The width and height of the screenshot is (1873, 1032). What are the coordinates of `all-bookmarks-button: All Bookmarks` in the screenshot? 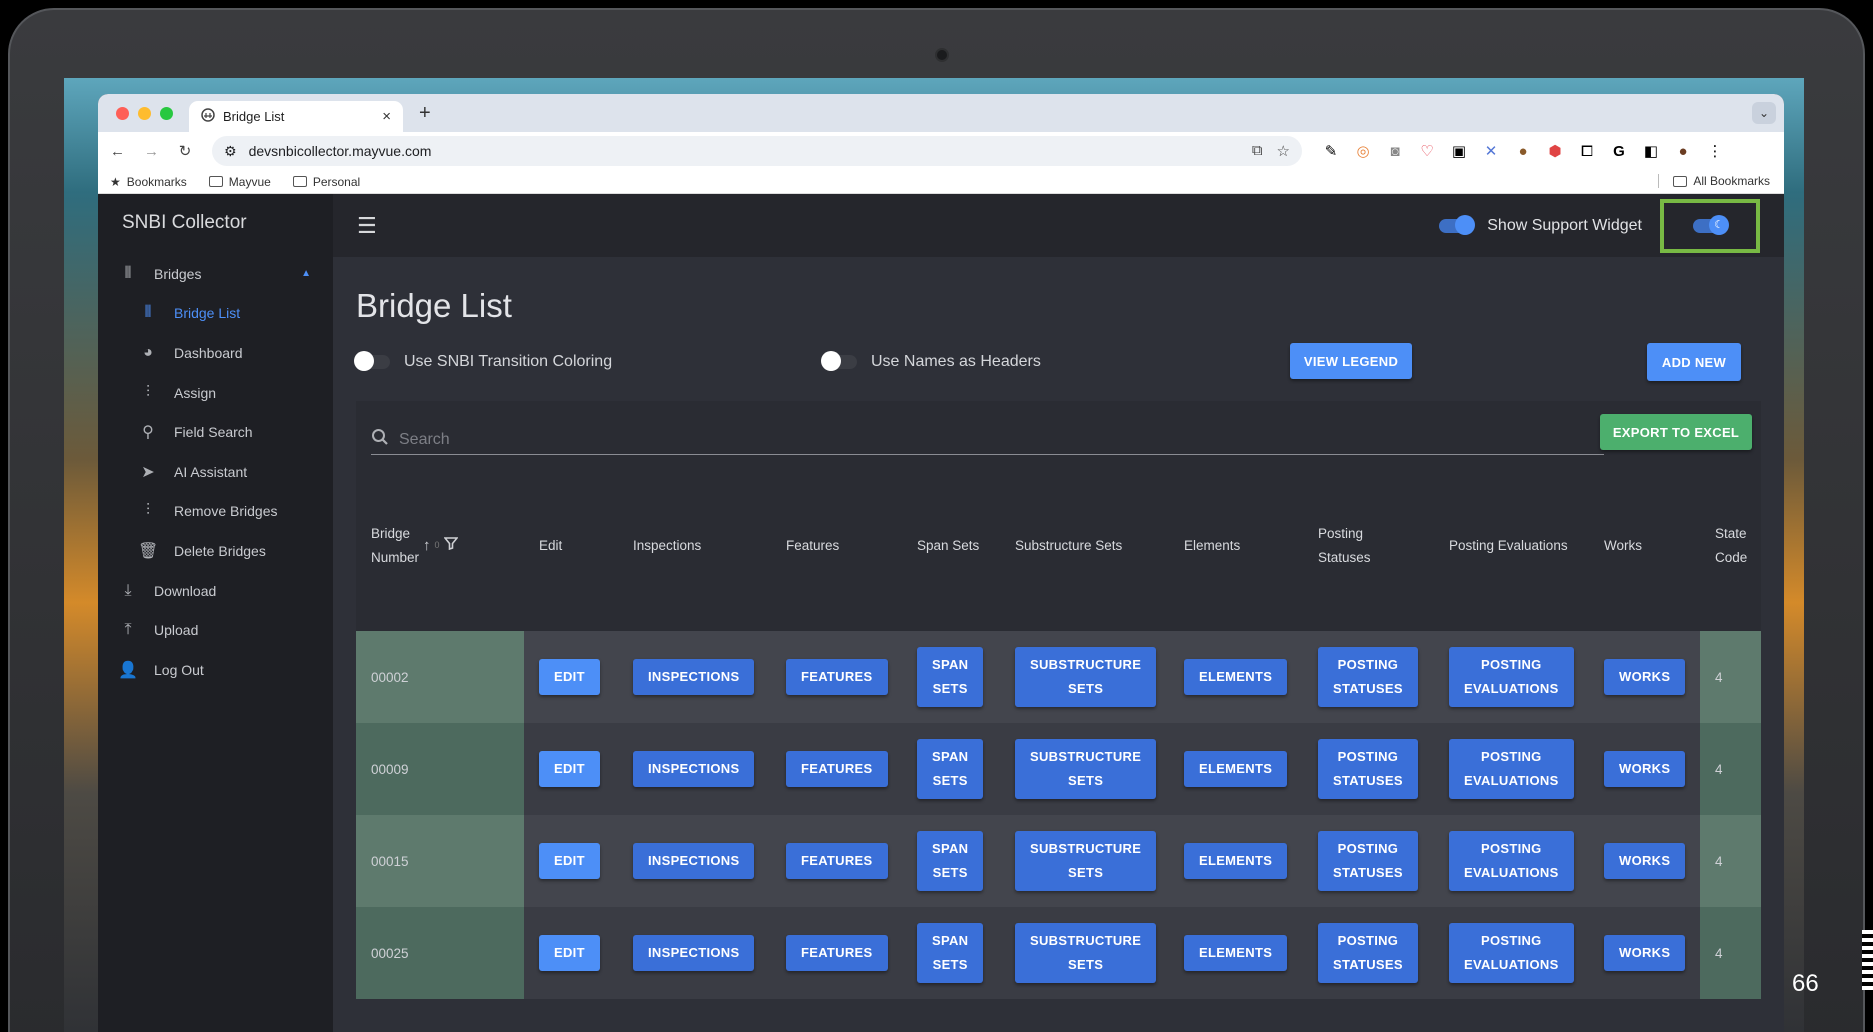 It's located at (1714, 181).